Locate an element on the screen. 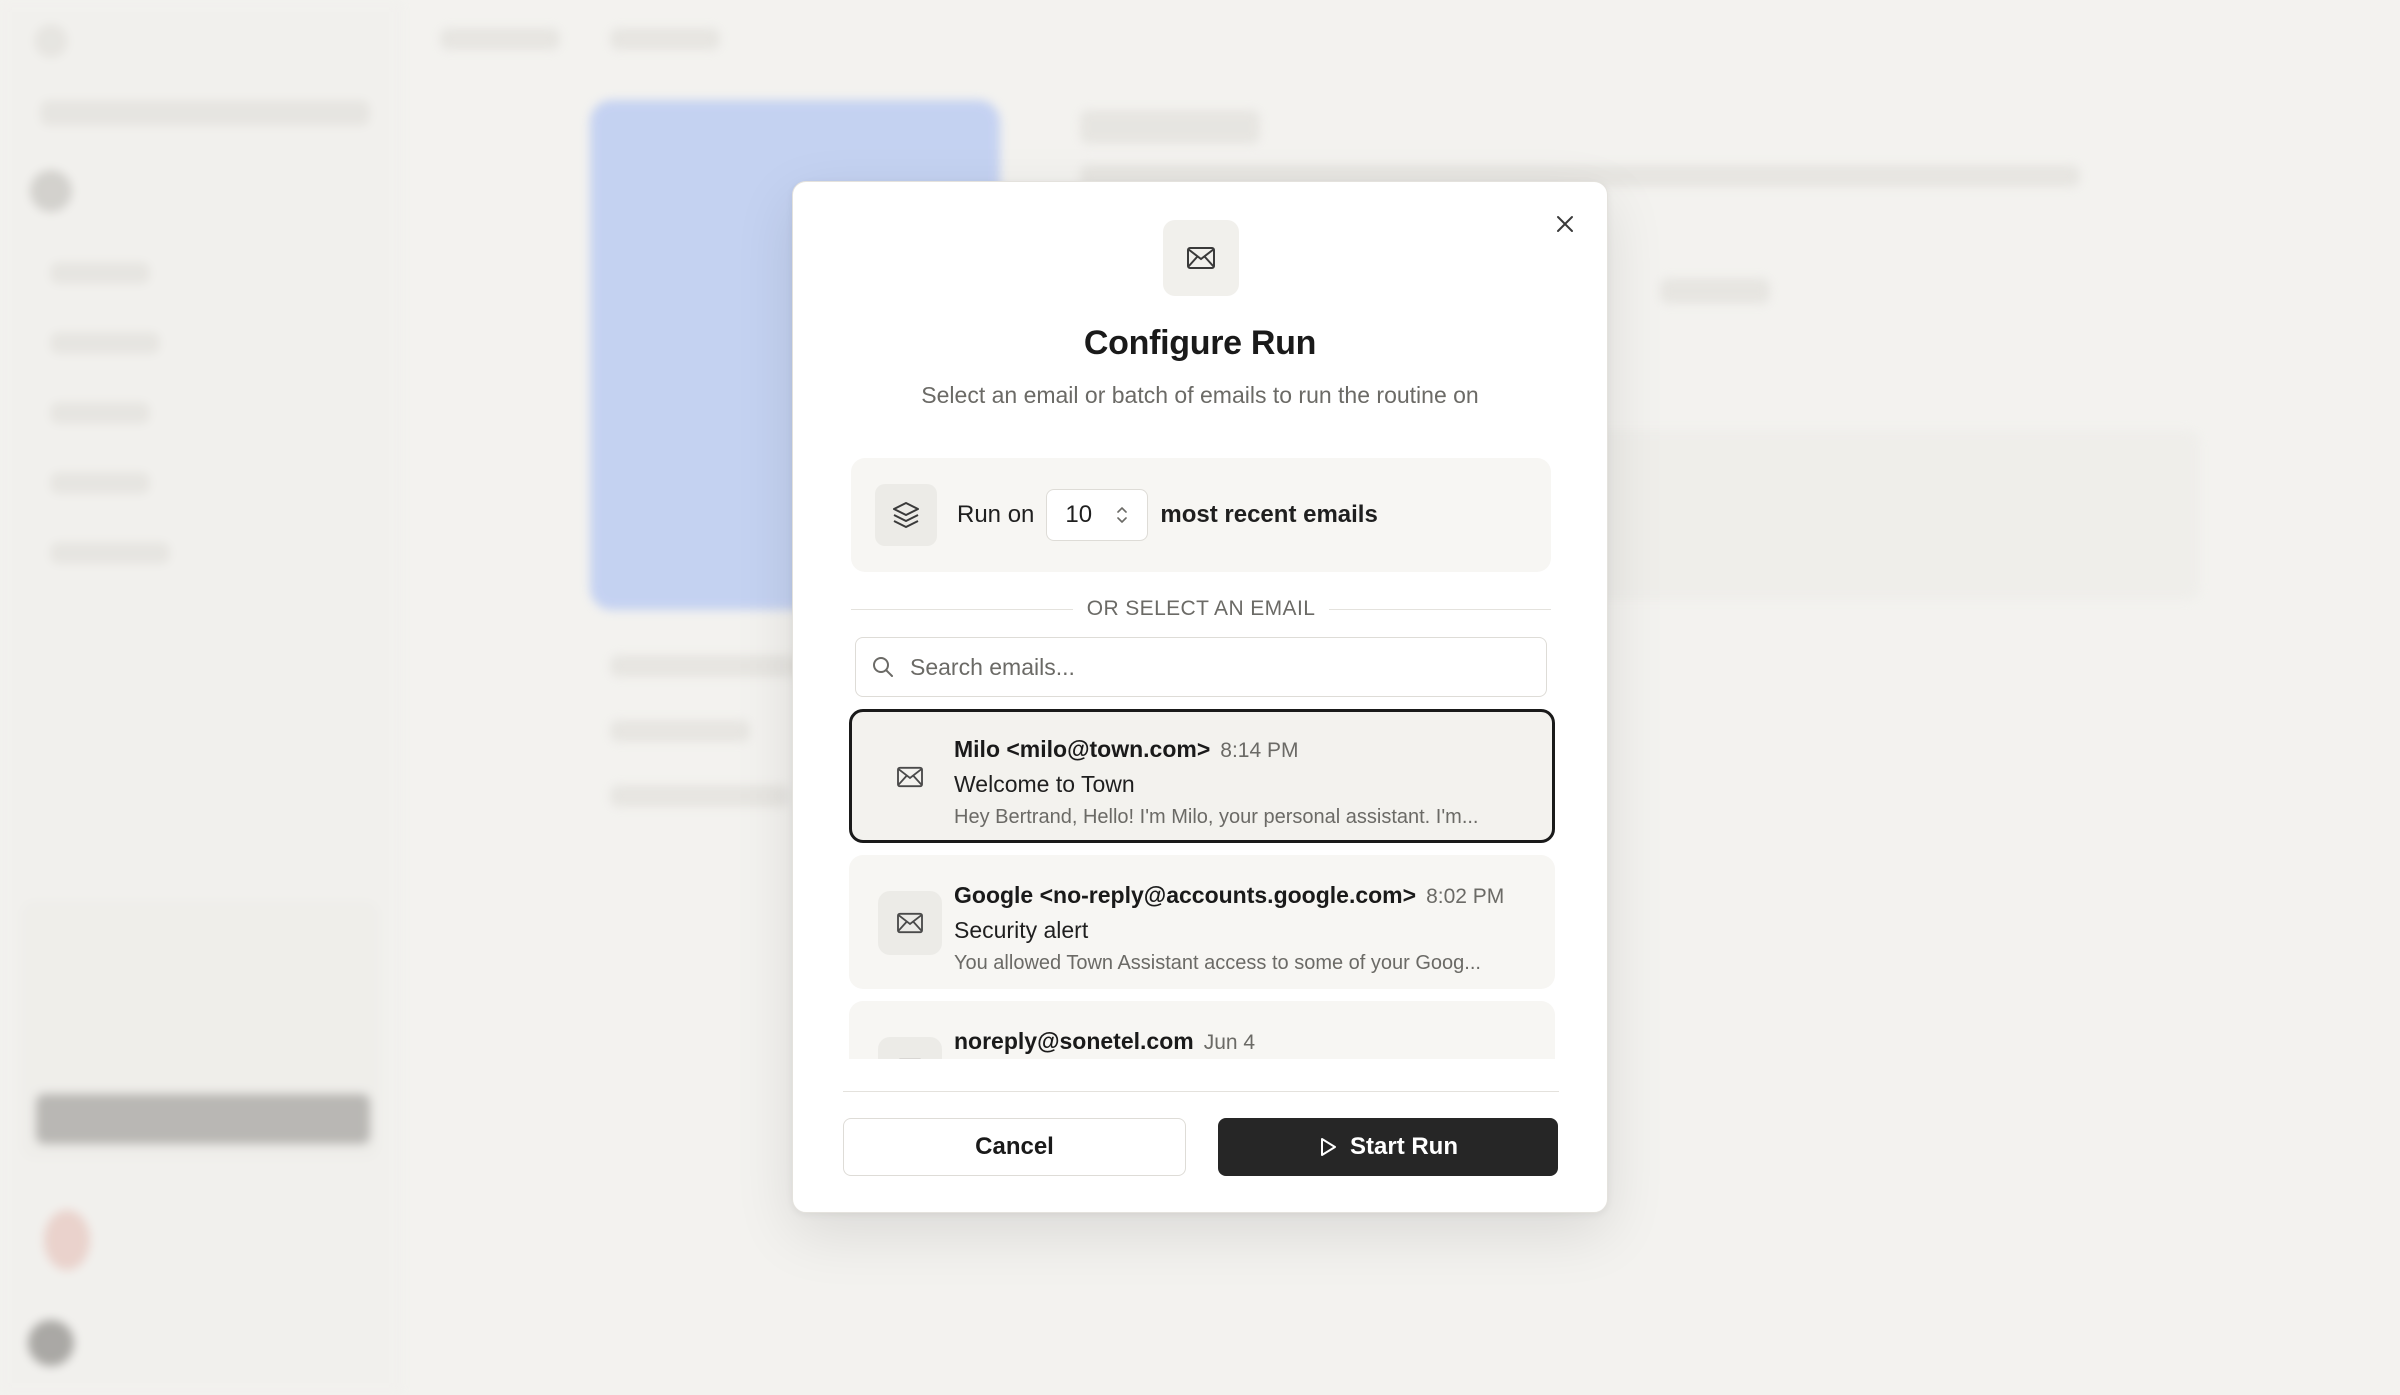 This screenshot has height=1395, width=2400. batch-suffix-label: most recent emails is located at coordinates (1269, 514).